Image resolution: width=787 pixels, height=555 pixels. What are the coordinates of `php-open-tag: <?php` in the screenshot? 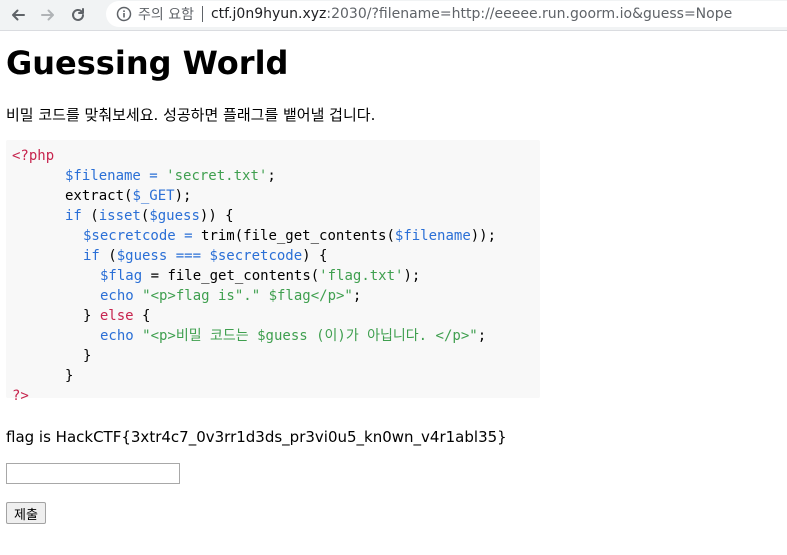 It's located at (33, 156).